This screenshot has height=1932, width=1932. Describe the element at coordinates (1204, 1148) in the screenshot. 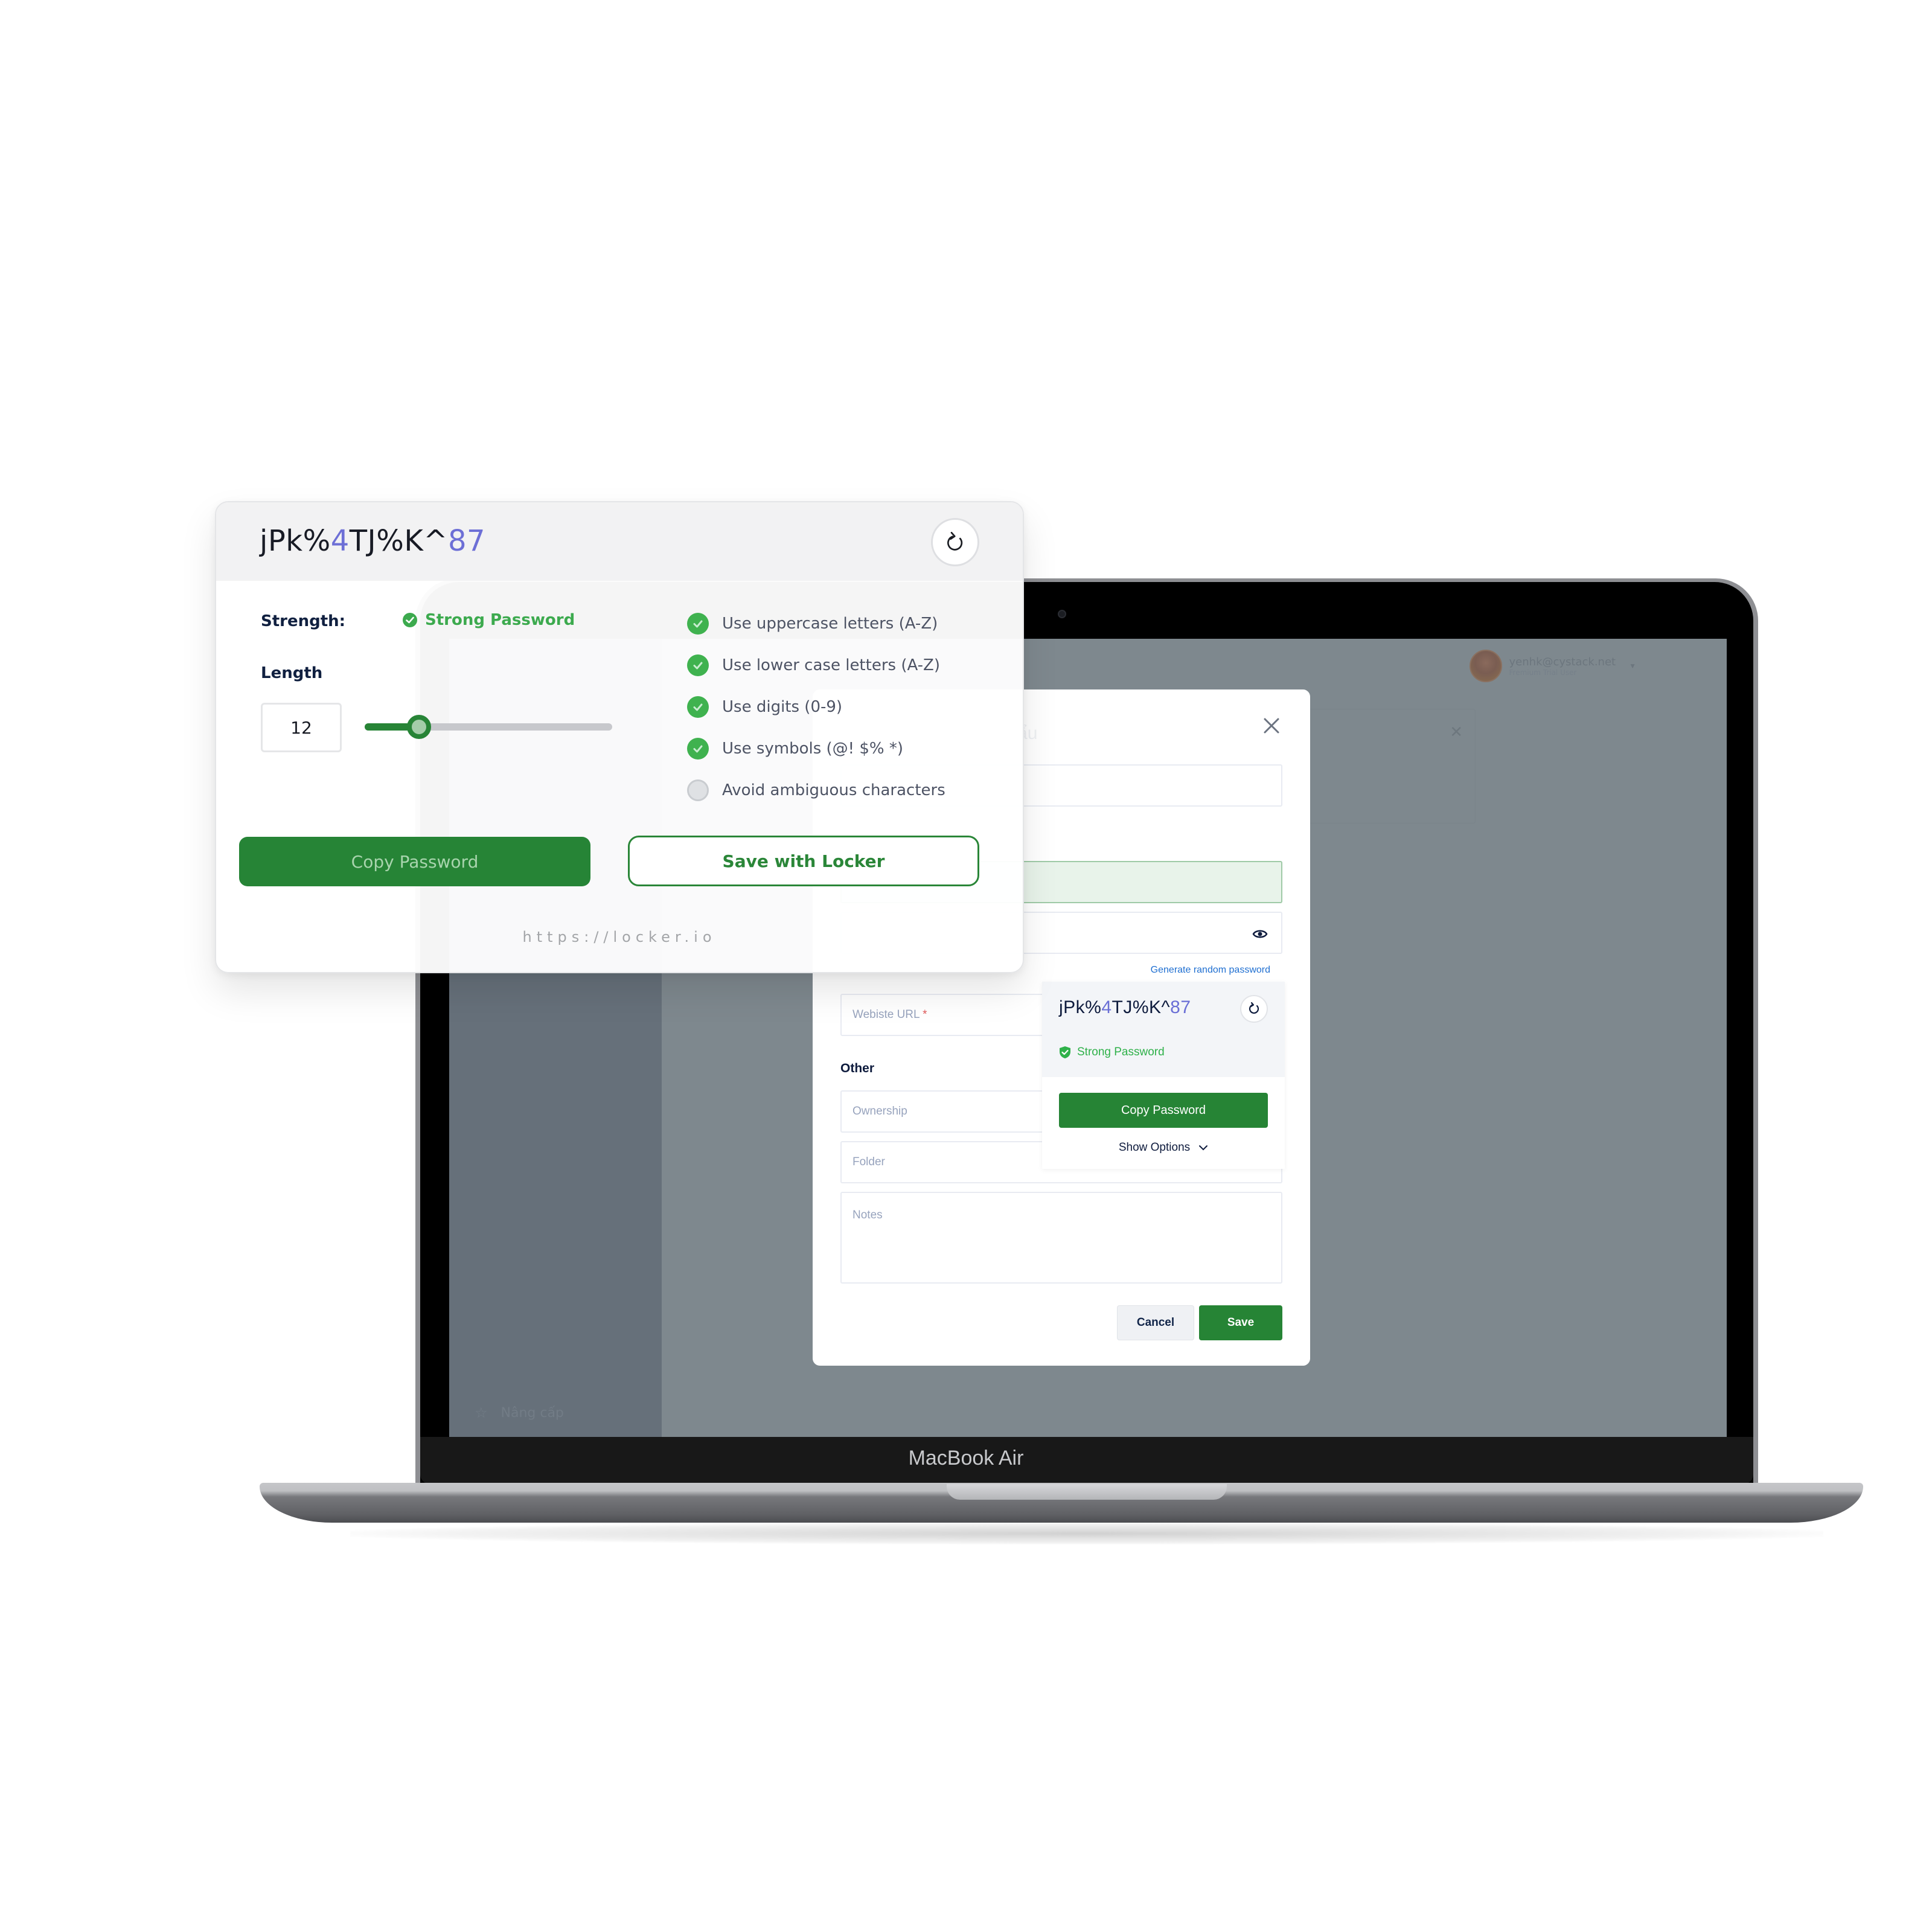

I see `chevron-down-icon` at that location.